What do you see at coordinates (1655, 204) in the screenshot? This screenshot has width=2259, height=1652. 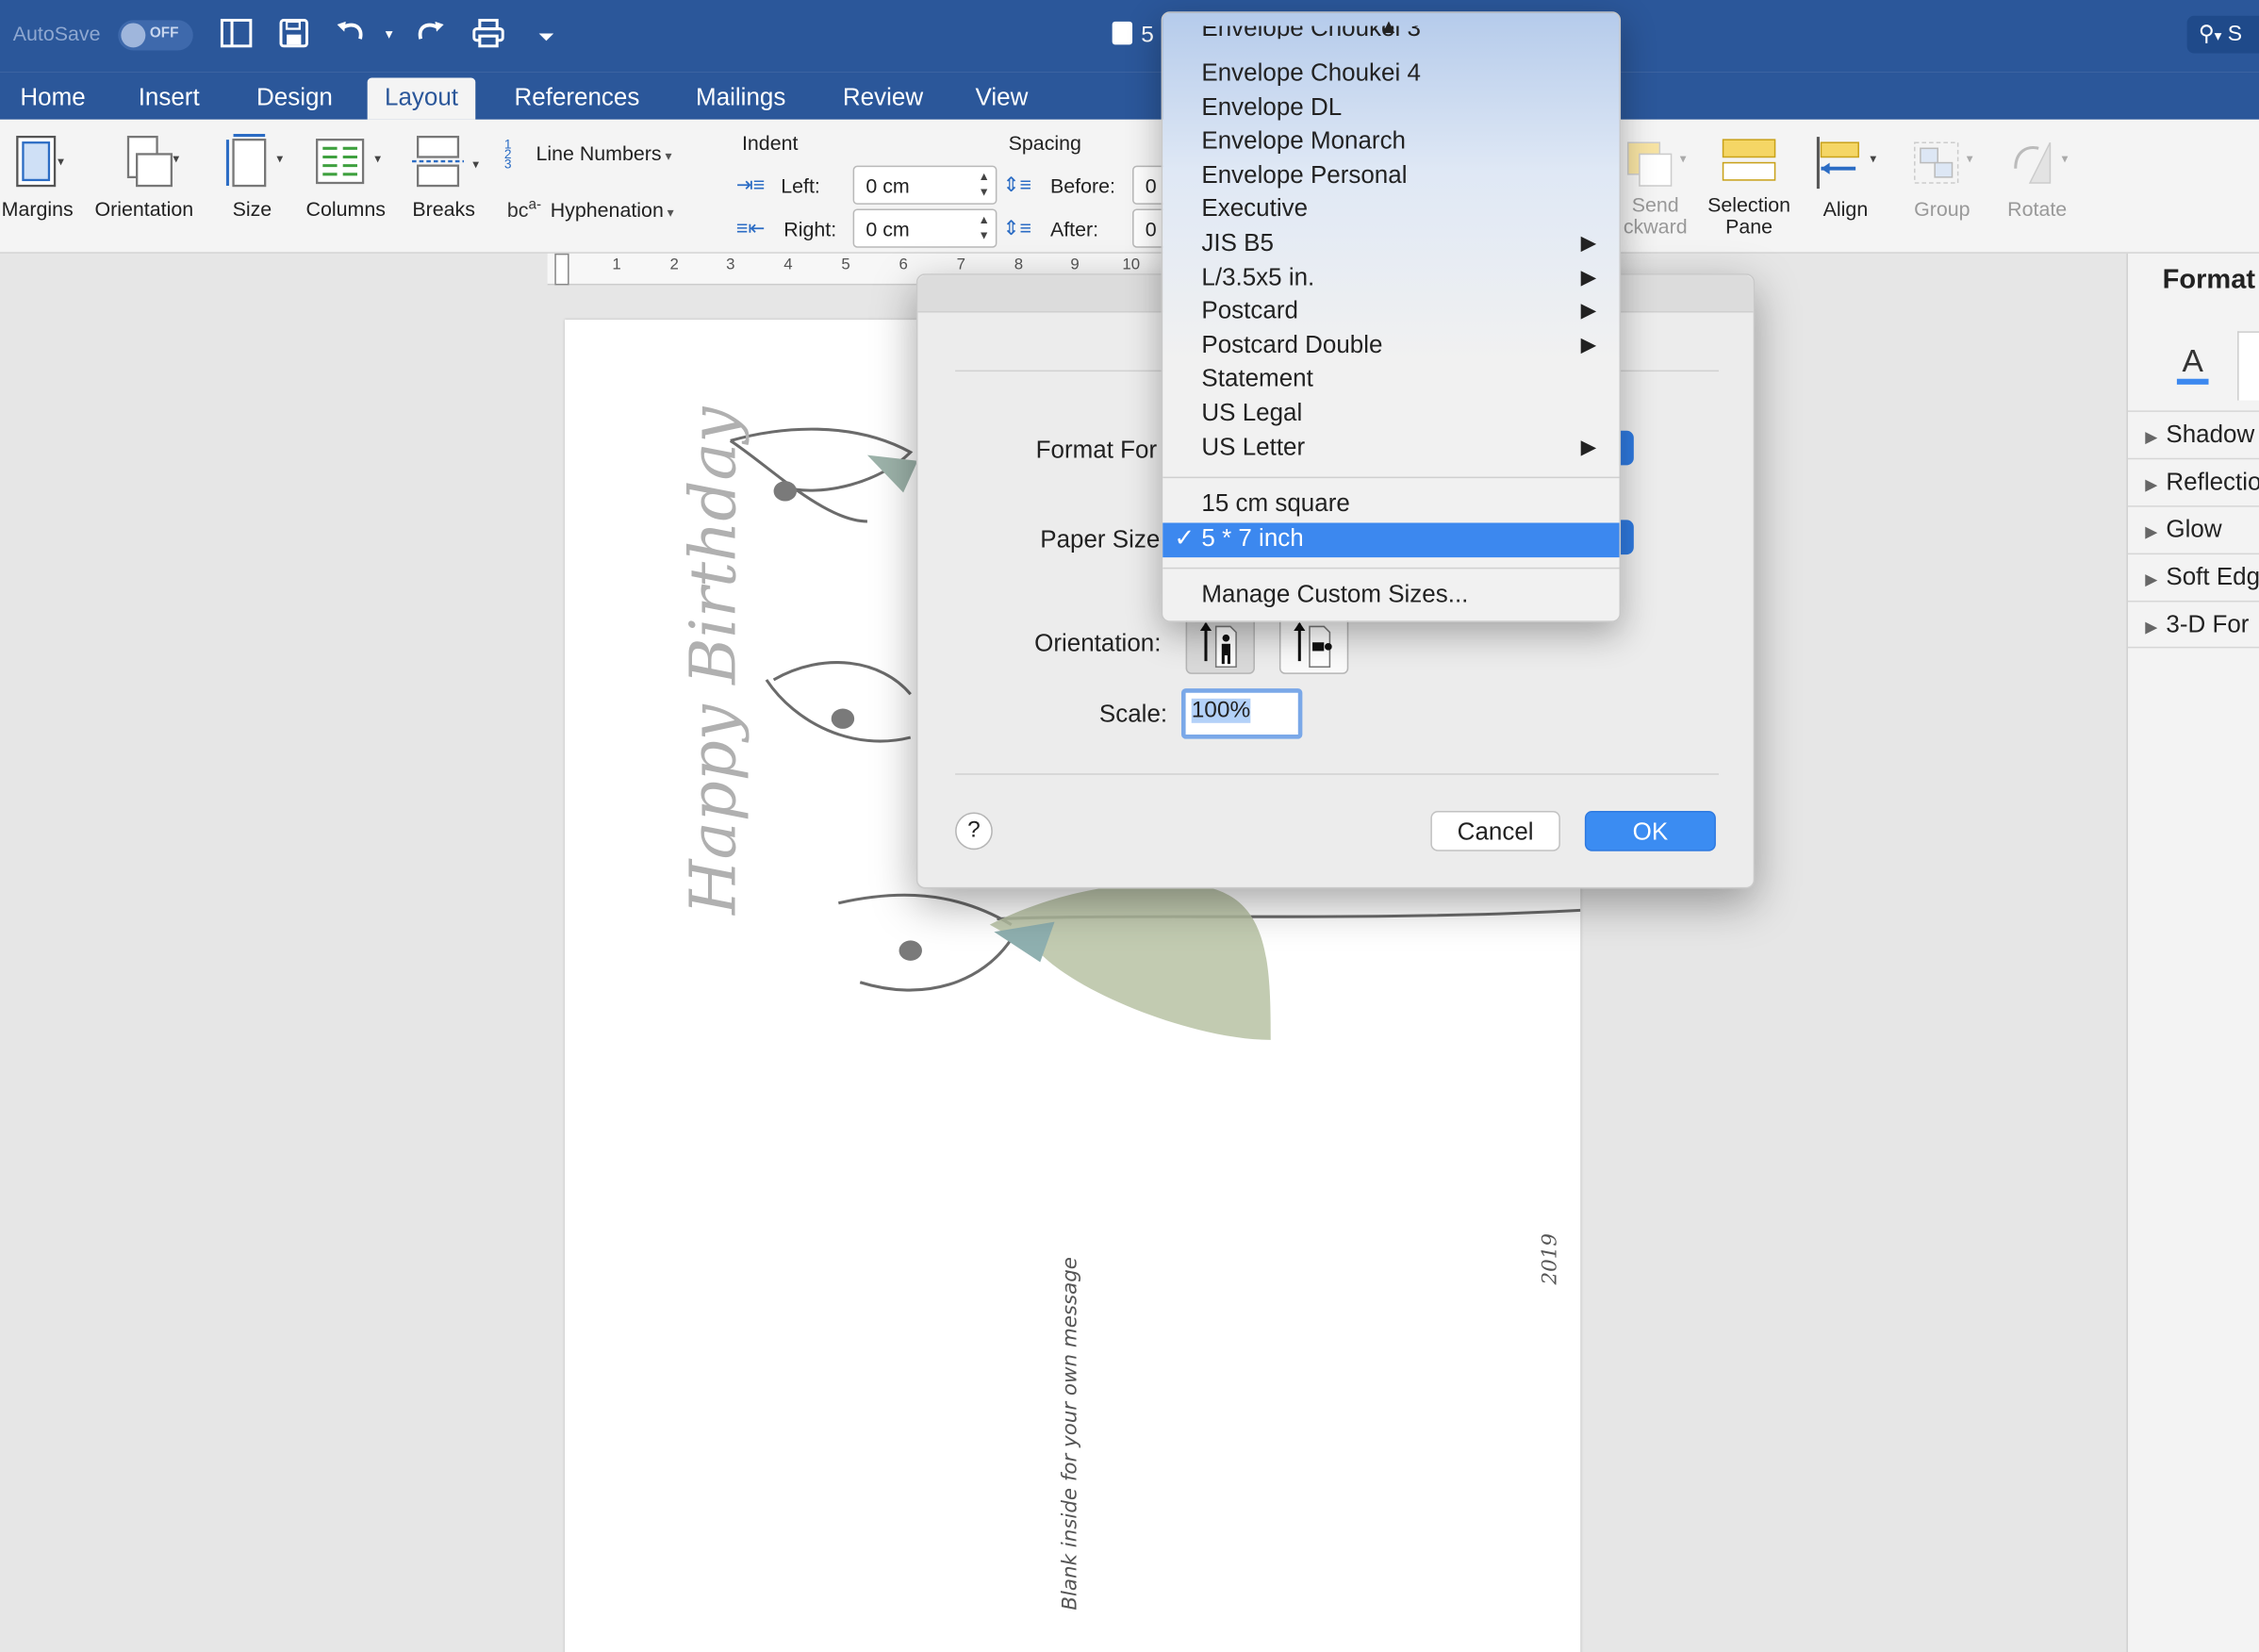 I see `send-backward-label-1: Send` at bounding box center [1655, 204].